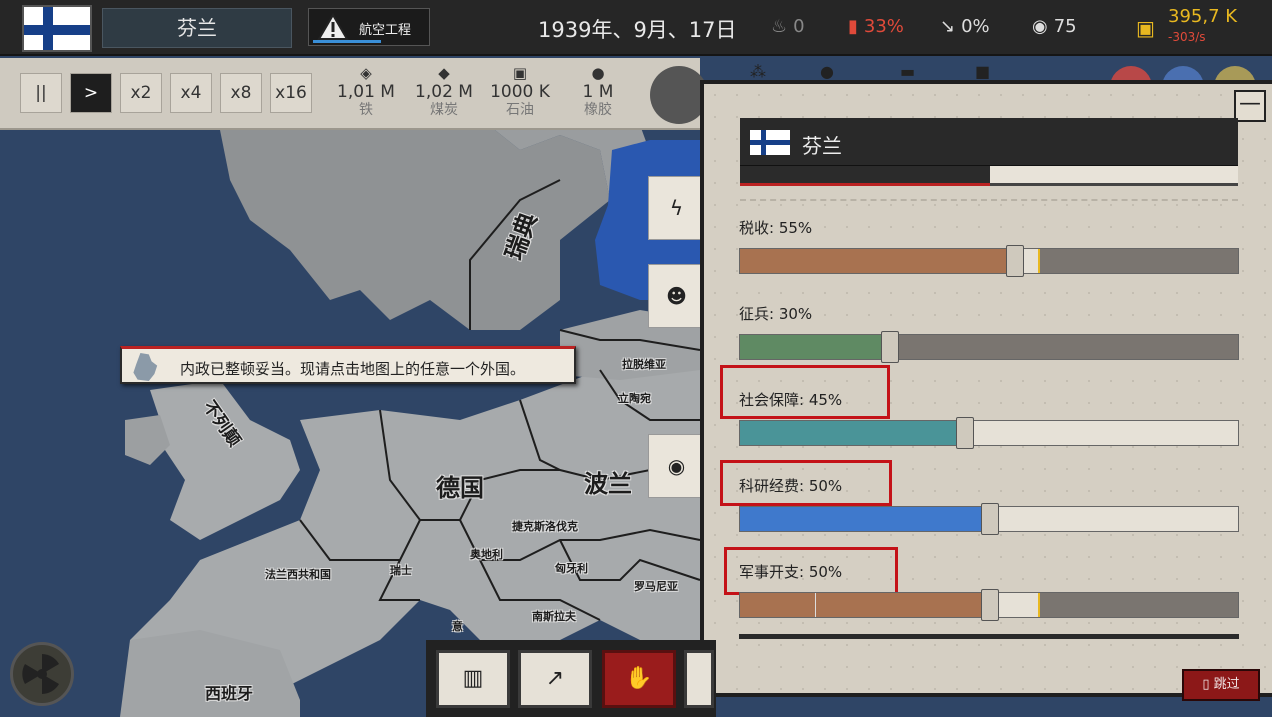  Describe the element at coordinates (822, 146) in the screenshot. I see `panel-country-name: 芬兰` at that location.